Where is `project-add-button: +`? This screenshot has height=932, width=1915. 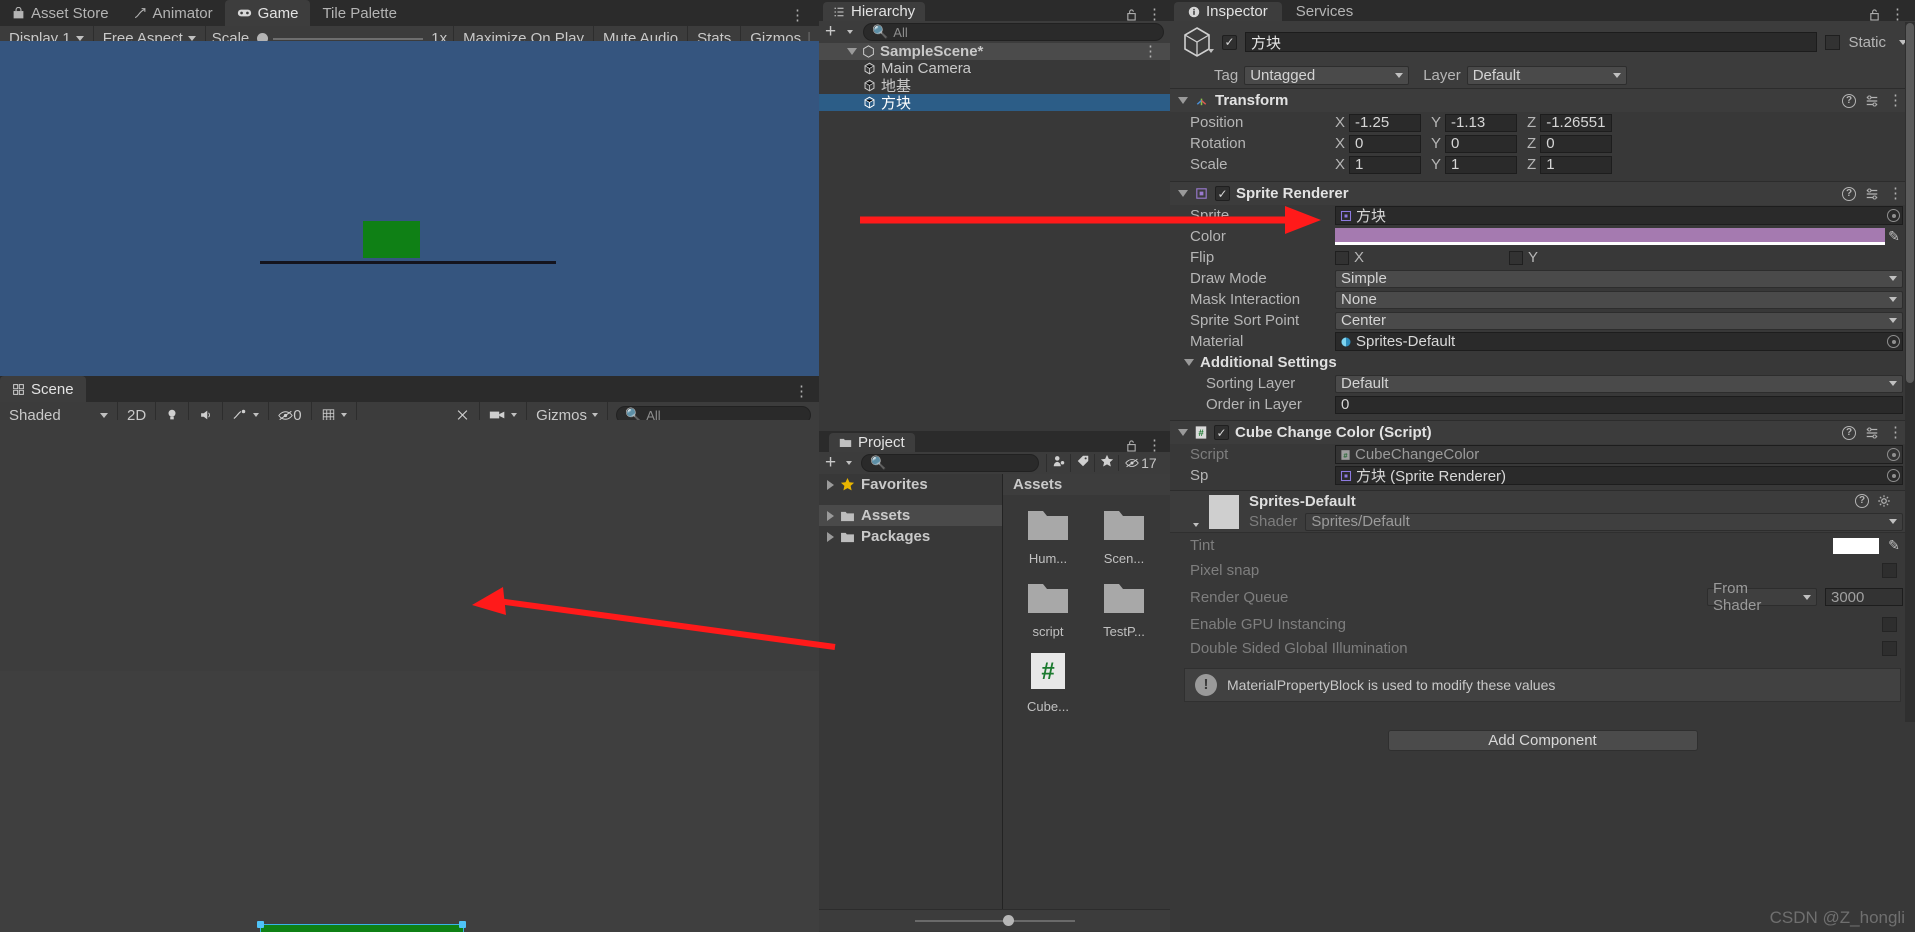
project-add-button: + is located at coordinates (830, 462).